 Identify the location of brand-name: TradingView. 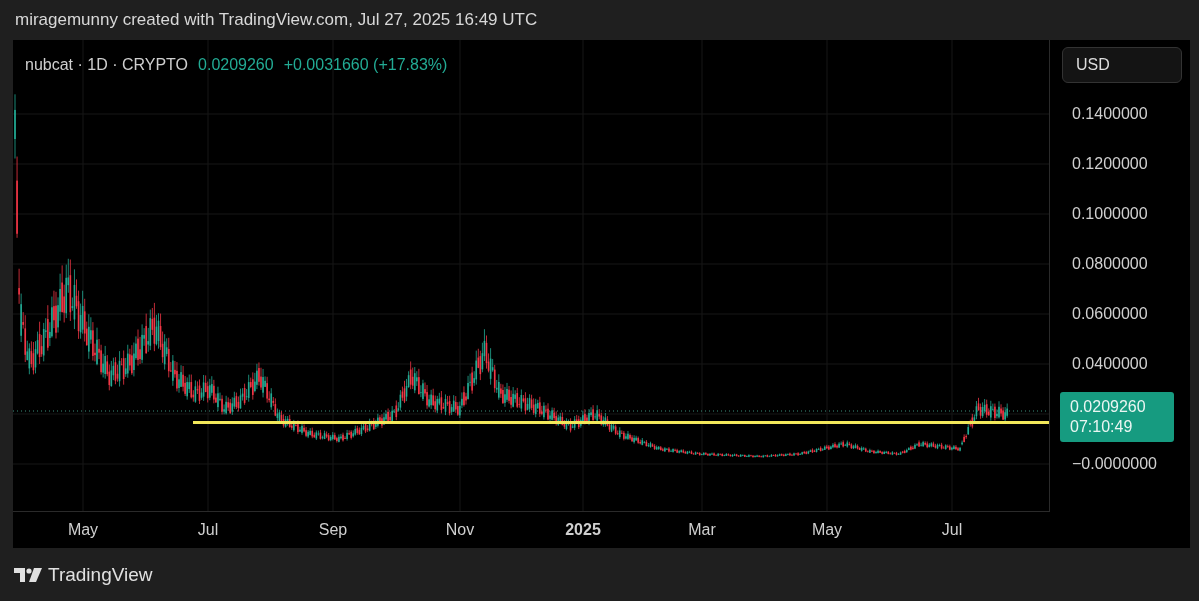
(100, 574).